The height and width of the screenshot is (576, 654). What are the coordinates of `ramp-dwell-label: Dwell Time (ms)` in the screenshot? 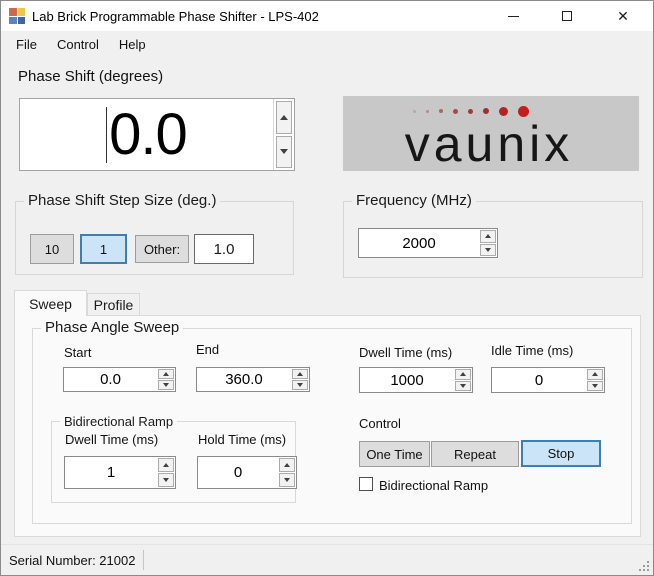 It's located at (112, 439).